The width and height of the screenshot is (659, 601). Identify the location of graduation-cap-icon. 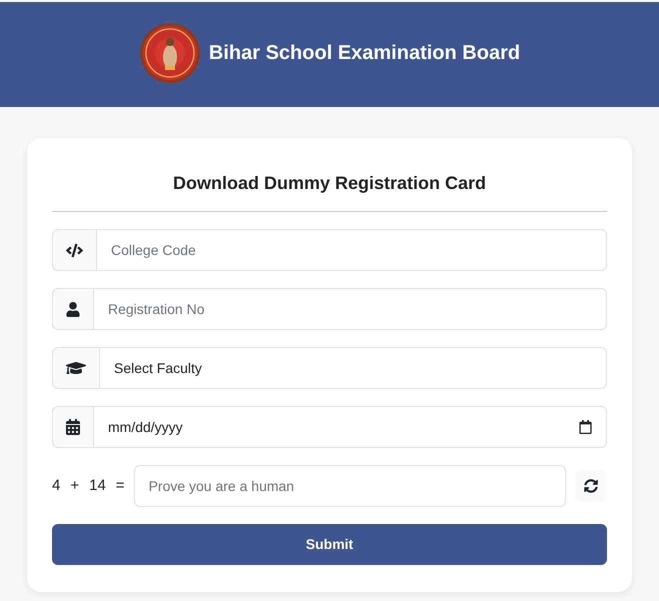
(76, 368).